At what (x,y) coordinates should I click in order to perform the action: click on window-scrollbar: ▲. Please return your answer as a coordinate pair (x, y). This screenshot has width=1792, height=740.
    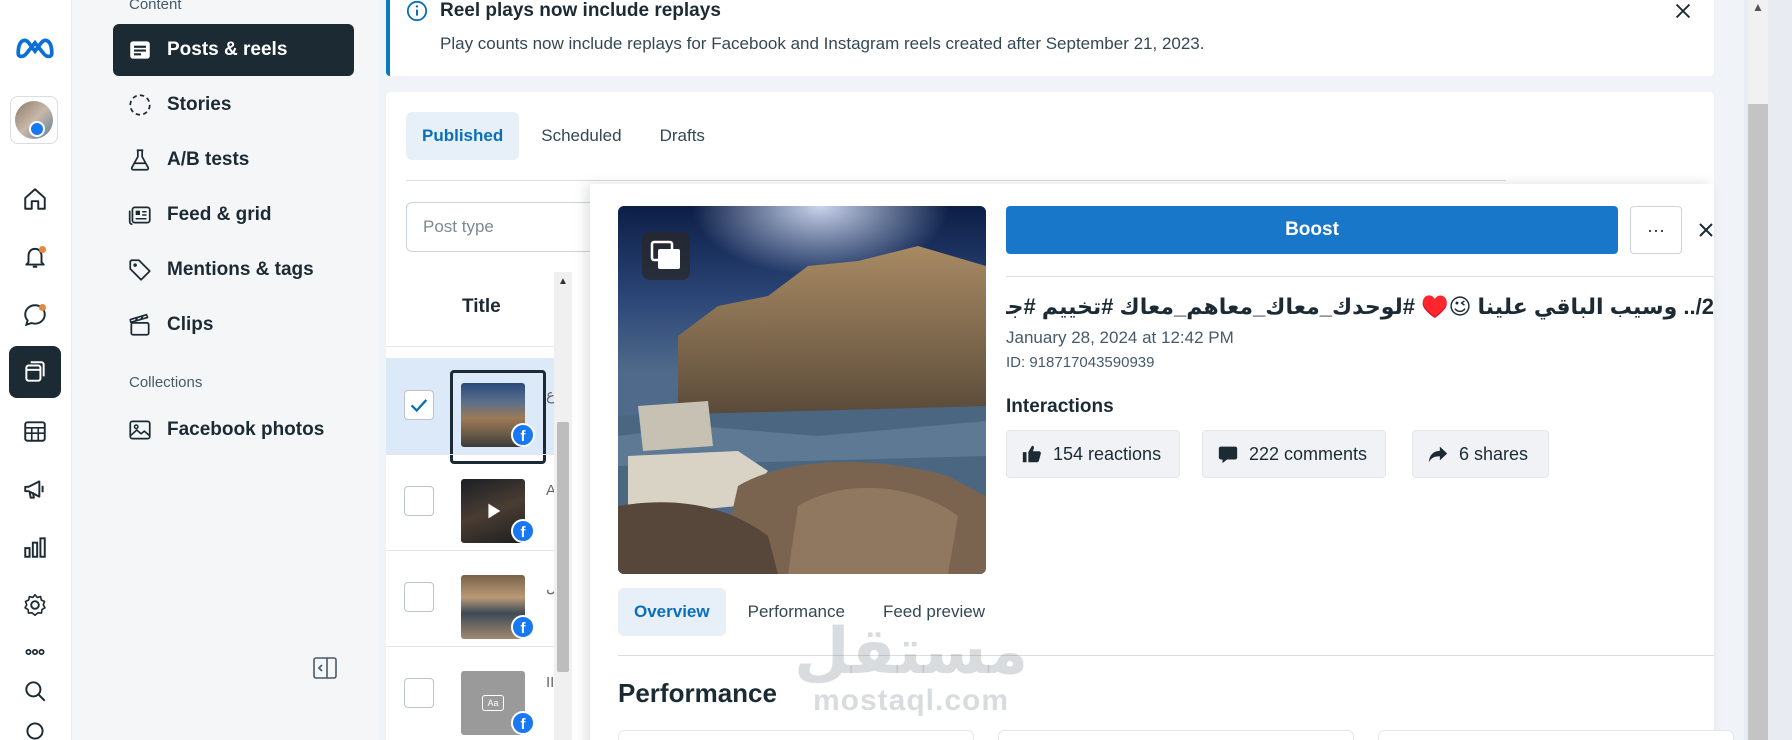
    Looking at the image, I should click on (1768, 370).